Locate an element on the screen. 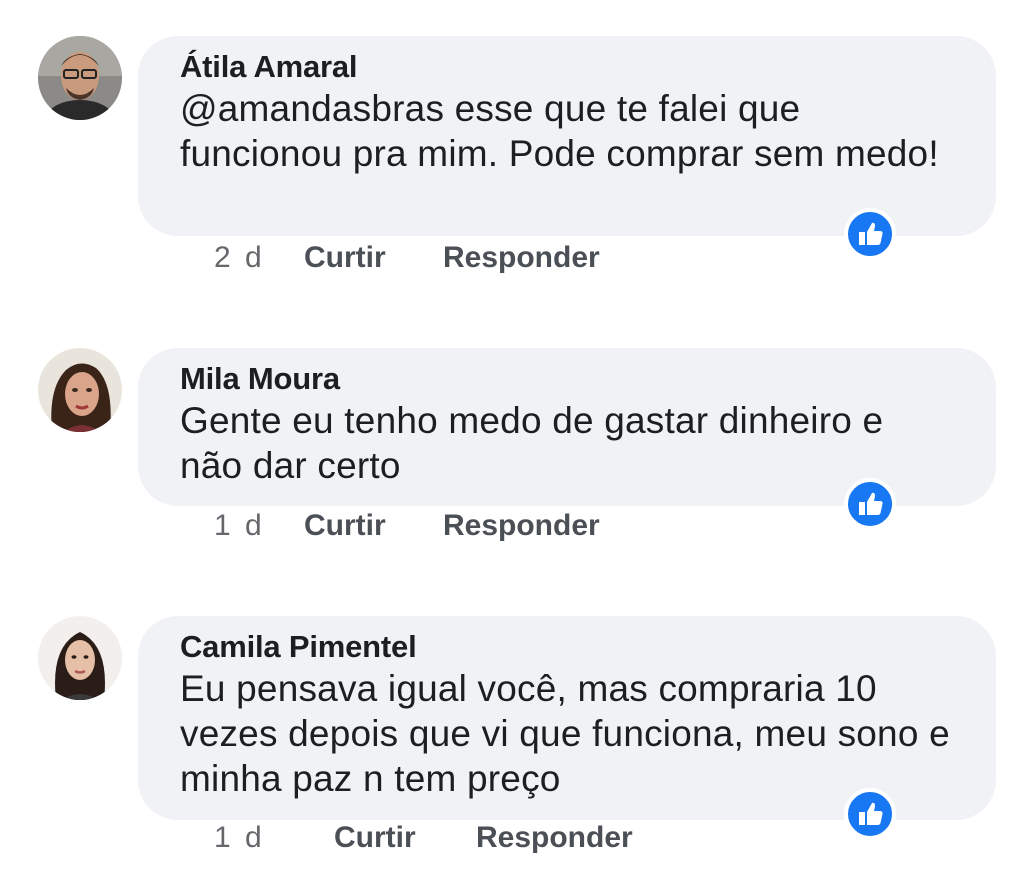  comment-time: 2 d is located at coordinates (239, 258).